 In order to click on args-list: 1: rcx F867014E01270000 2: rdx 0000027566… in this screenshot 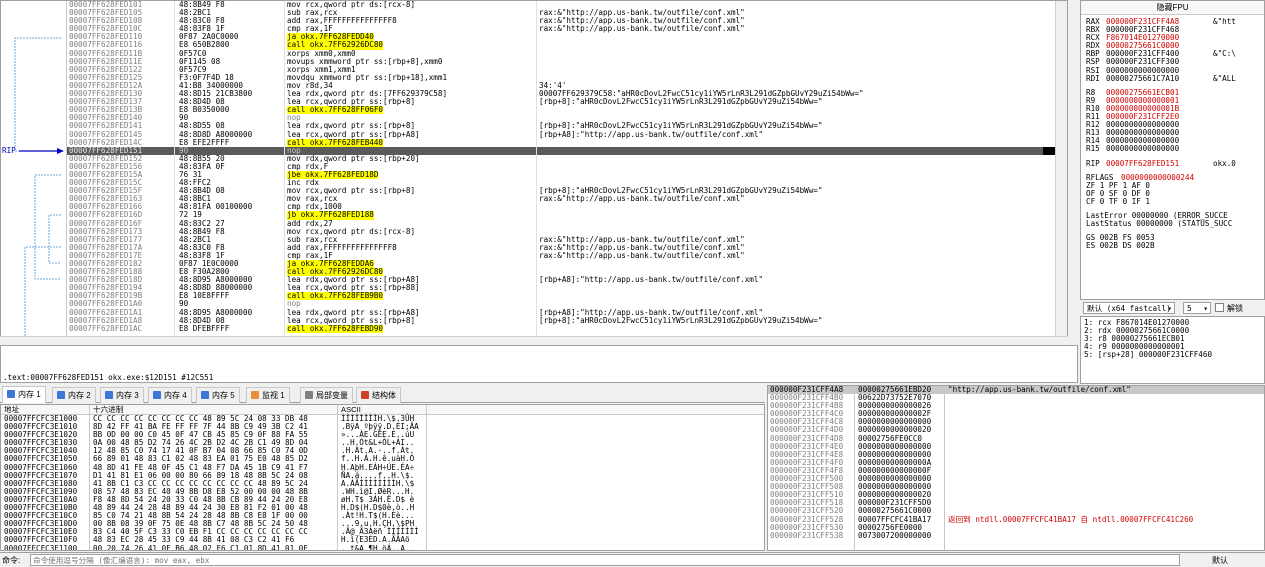, I will do `click(1172, 339)`.